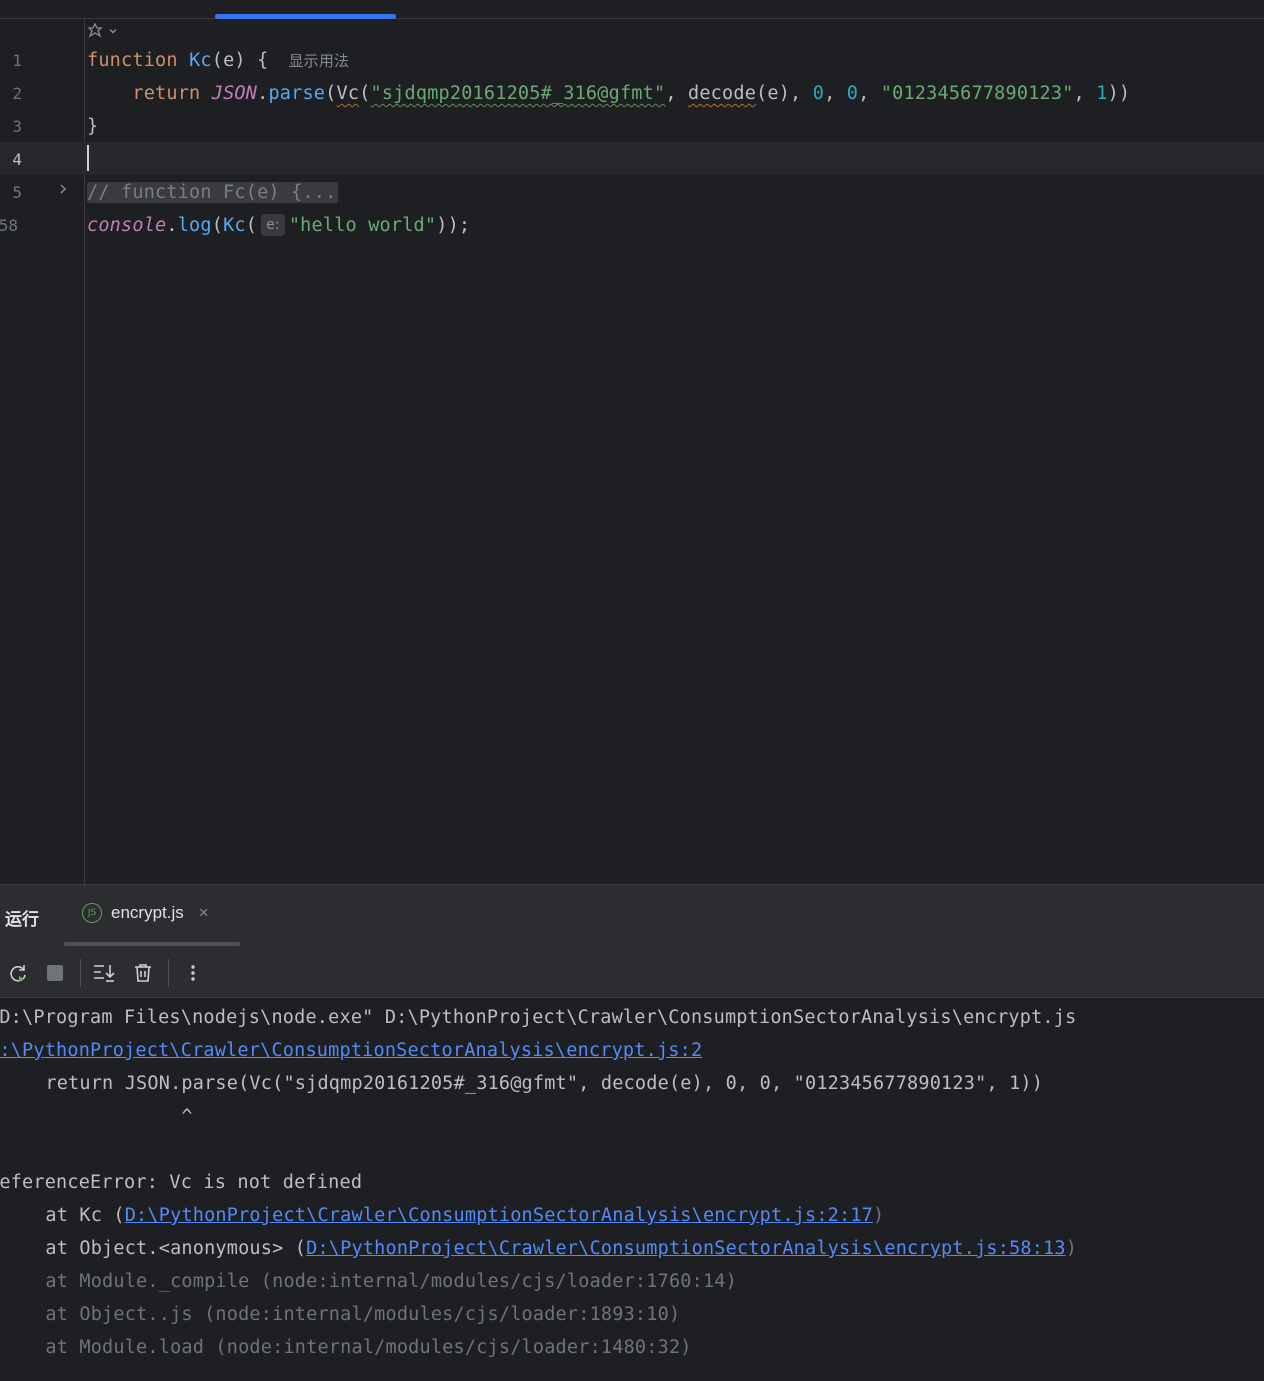 This screenshot has height=1381, width=1264. I want to click on line-number: 3, so click(17, 126).